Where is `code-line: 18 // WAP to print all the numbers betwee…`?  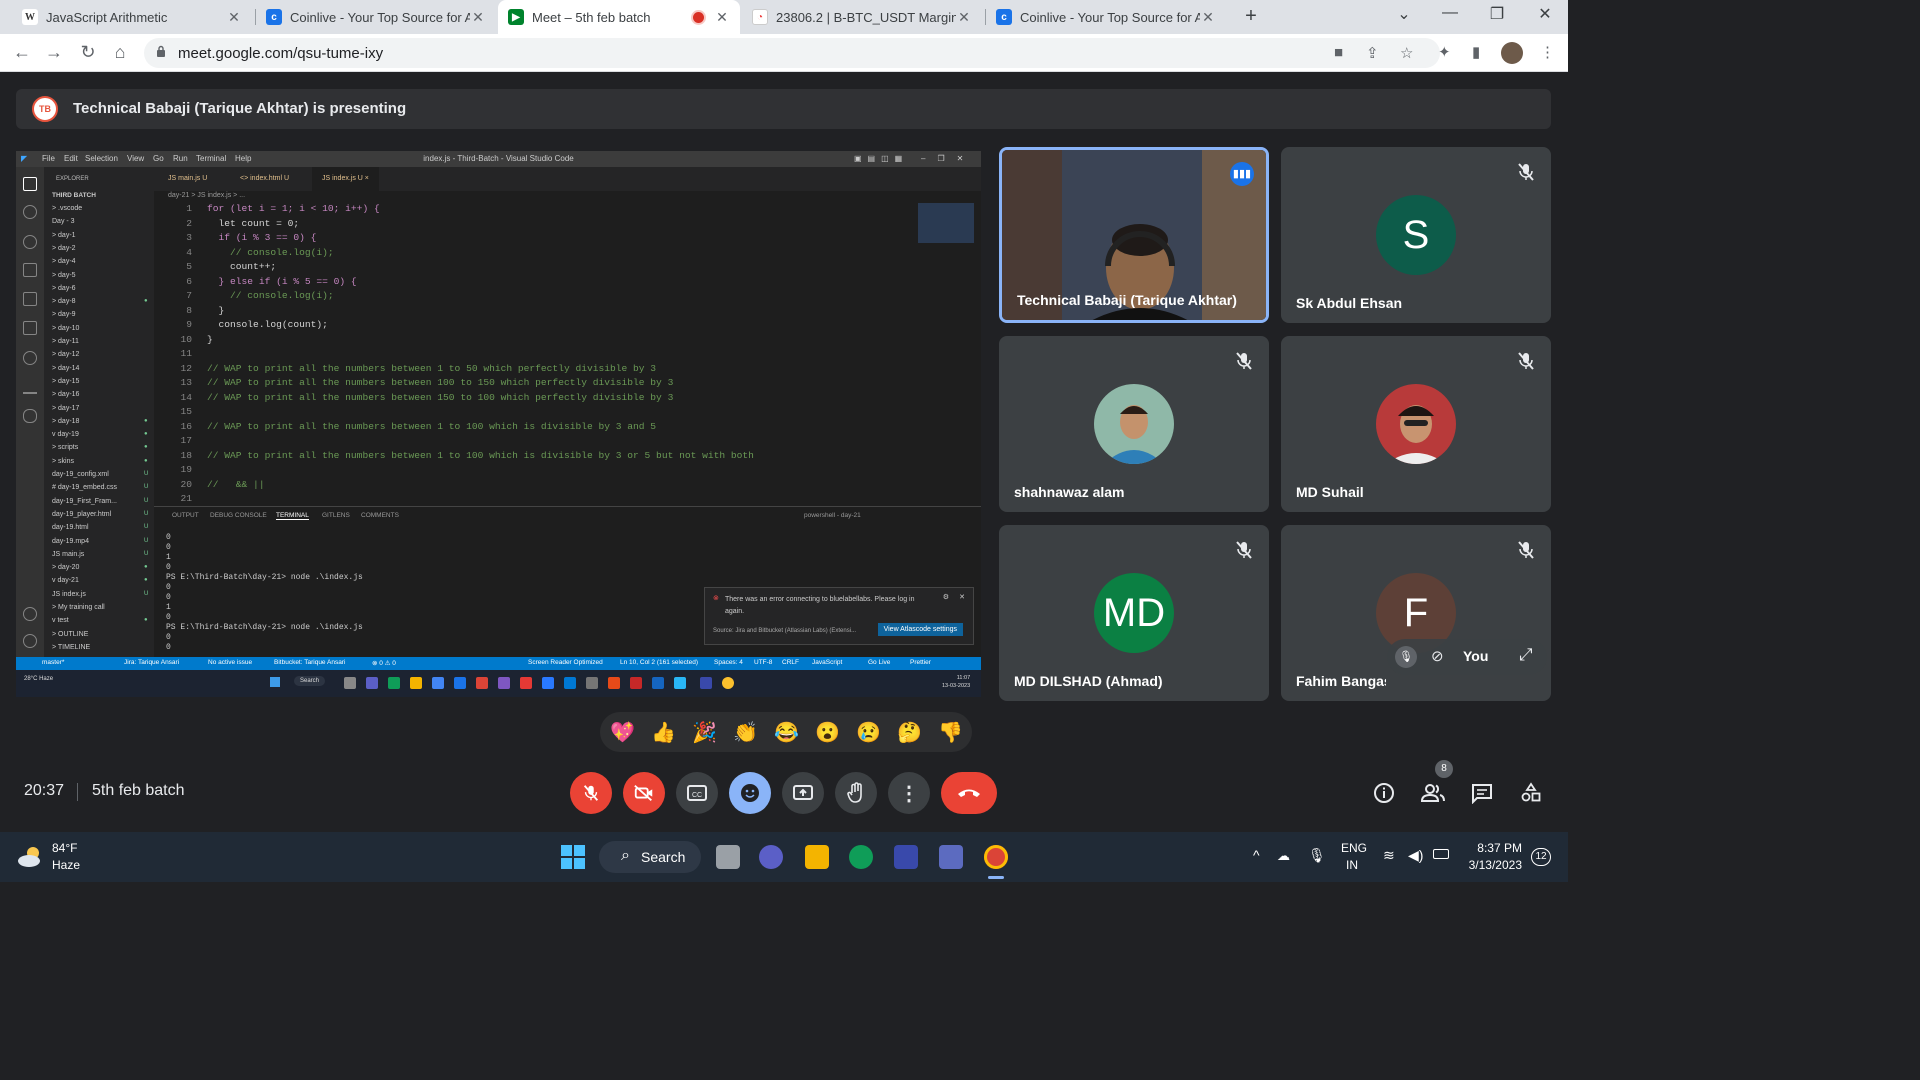 code-line: 18 // WAP to print all the numbers betwee… is located at coordinates (453, 456).